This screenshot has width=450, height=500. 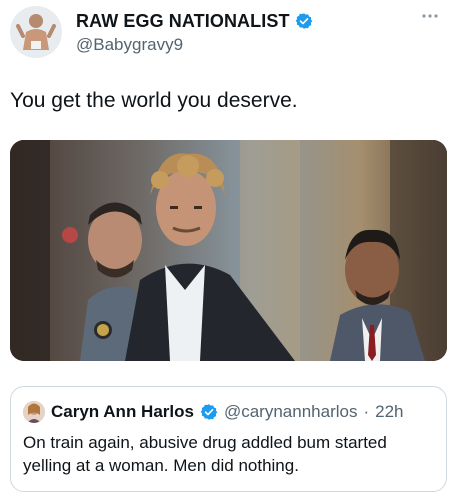 What do you see at coordinates (194, 45) in the screenshot?
I see `author-handle: @Babygravy9` at bounding box center [194, 45].